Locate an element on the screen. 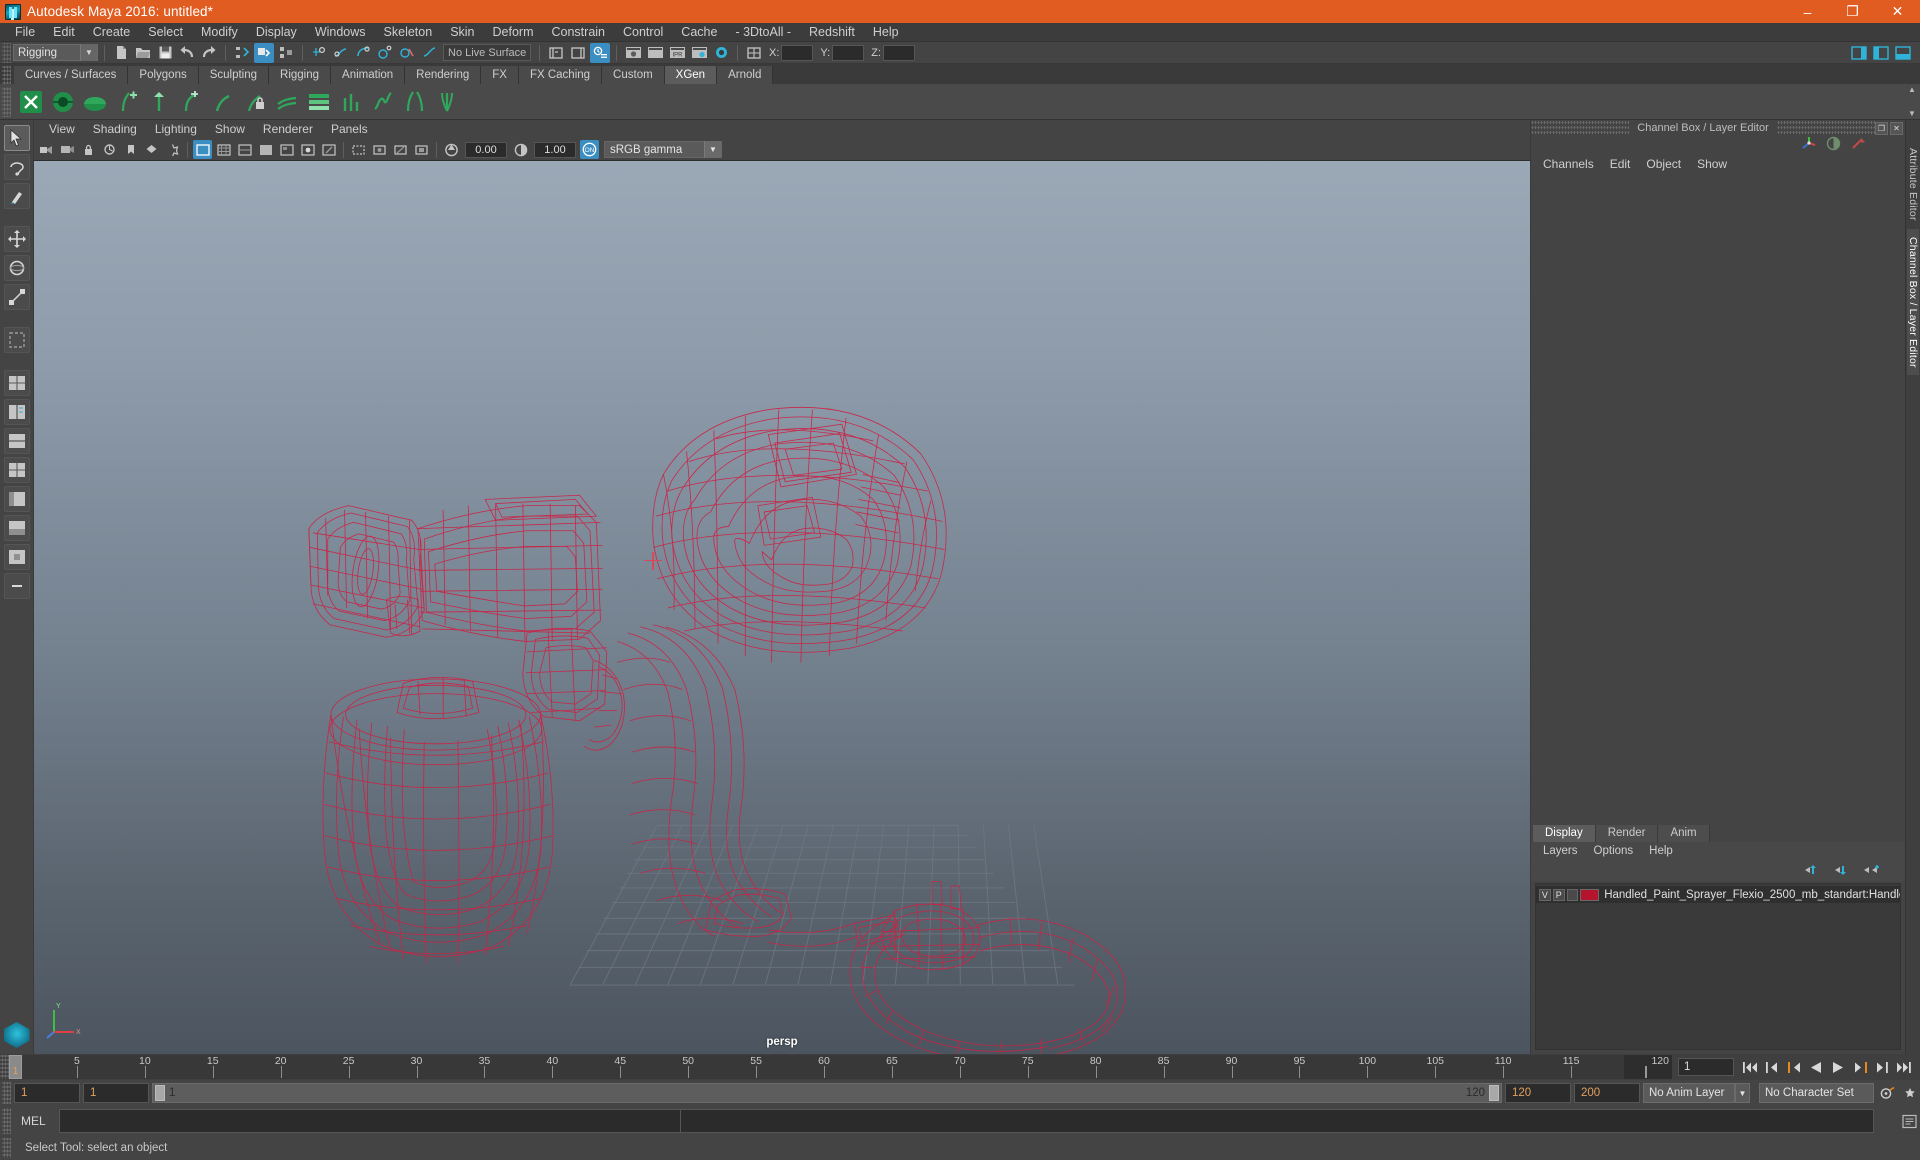 Image resolution: width=1920 pixels, height=1160 pixels. xgen-sculpt-guide-icon is located at coordinates (223, 102).